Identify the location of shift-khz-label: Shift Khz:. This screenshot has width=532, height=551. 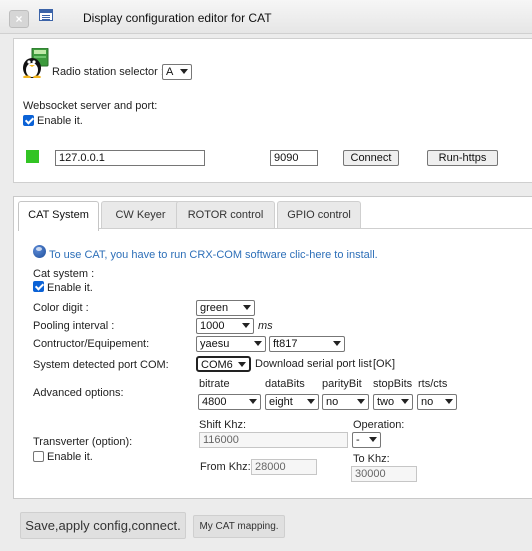
(223, 425).